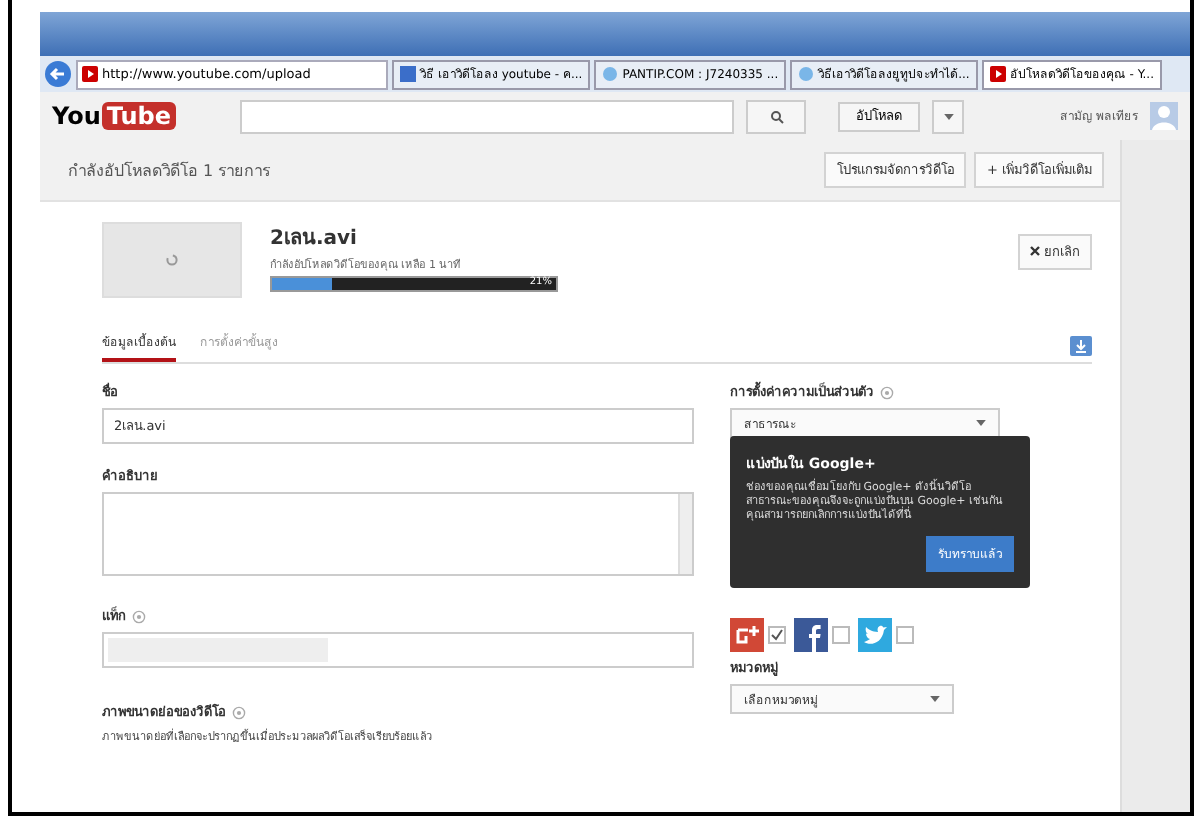 This screenshot has height=834, width=1204. What do you see at coordinates (398, 534) in the screenshot?
I see `description-field` at bounding box center [398, 534].